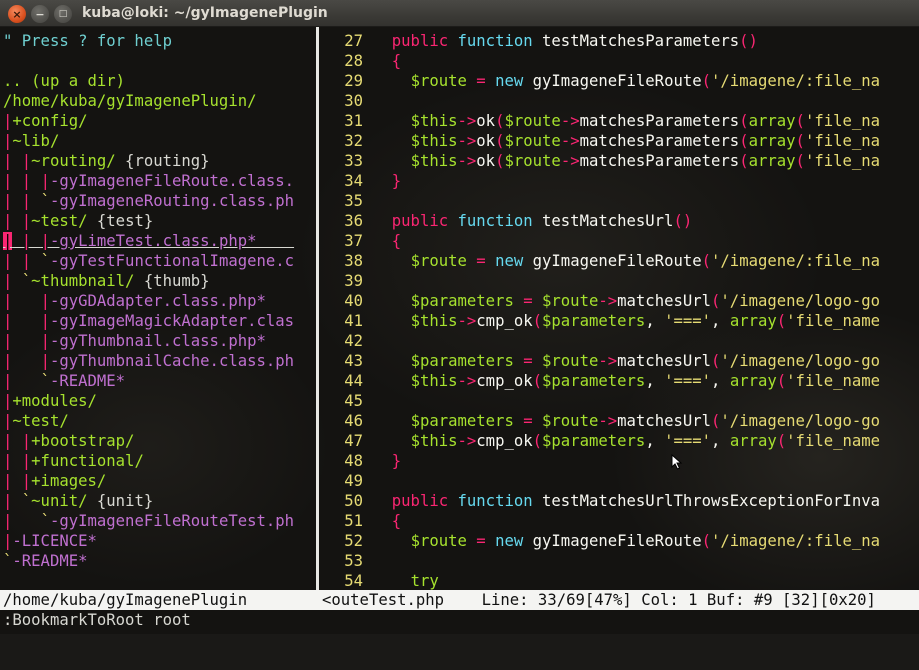  What do you see at coordinates (659, 141) in the screenshot?
I see `code-token: matchesParameters` at bounding box center [659, 141].